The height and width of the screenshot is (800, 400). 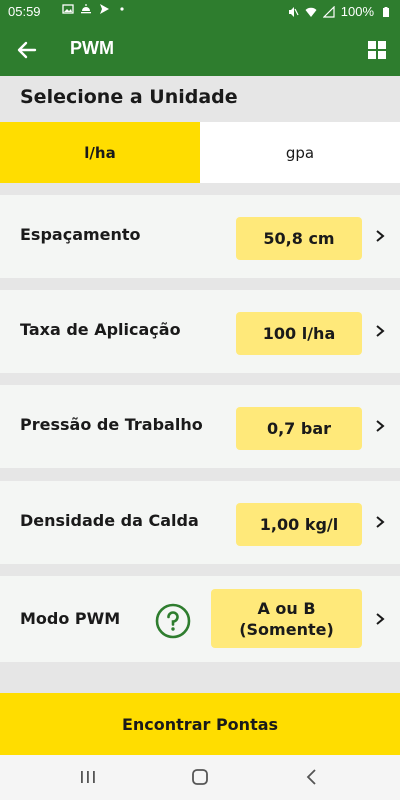 I want to click on arrow-left-icon, so click(x=27, y=50).